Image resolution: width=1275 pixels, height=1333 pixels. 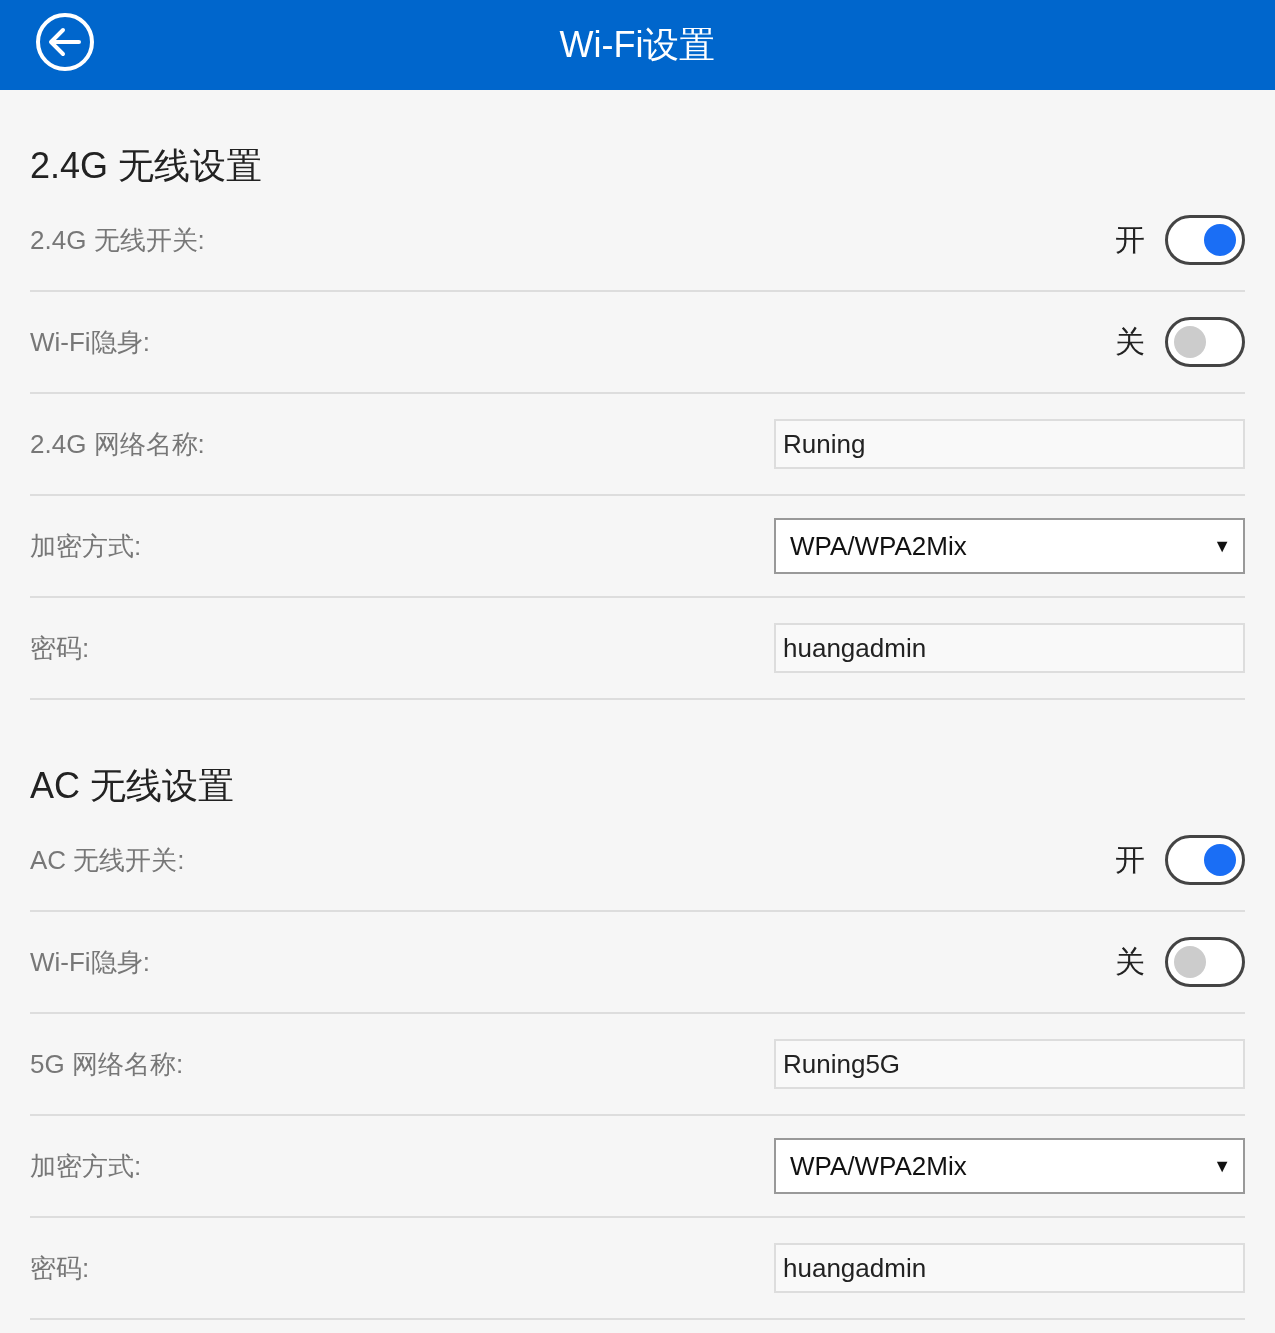 I want to click on page-title: Wi-Fi设置, so click(x=637, y=44).